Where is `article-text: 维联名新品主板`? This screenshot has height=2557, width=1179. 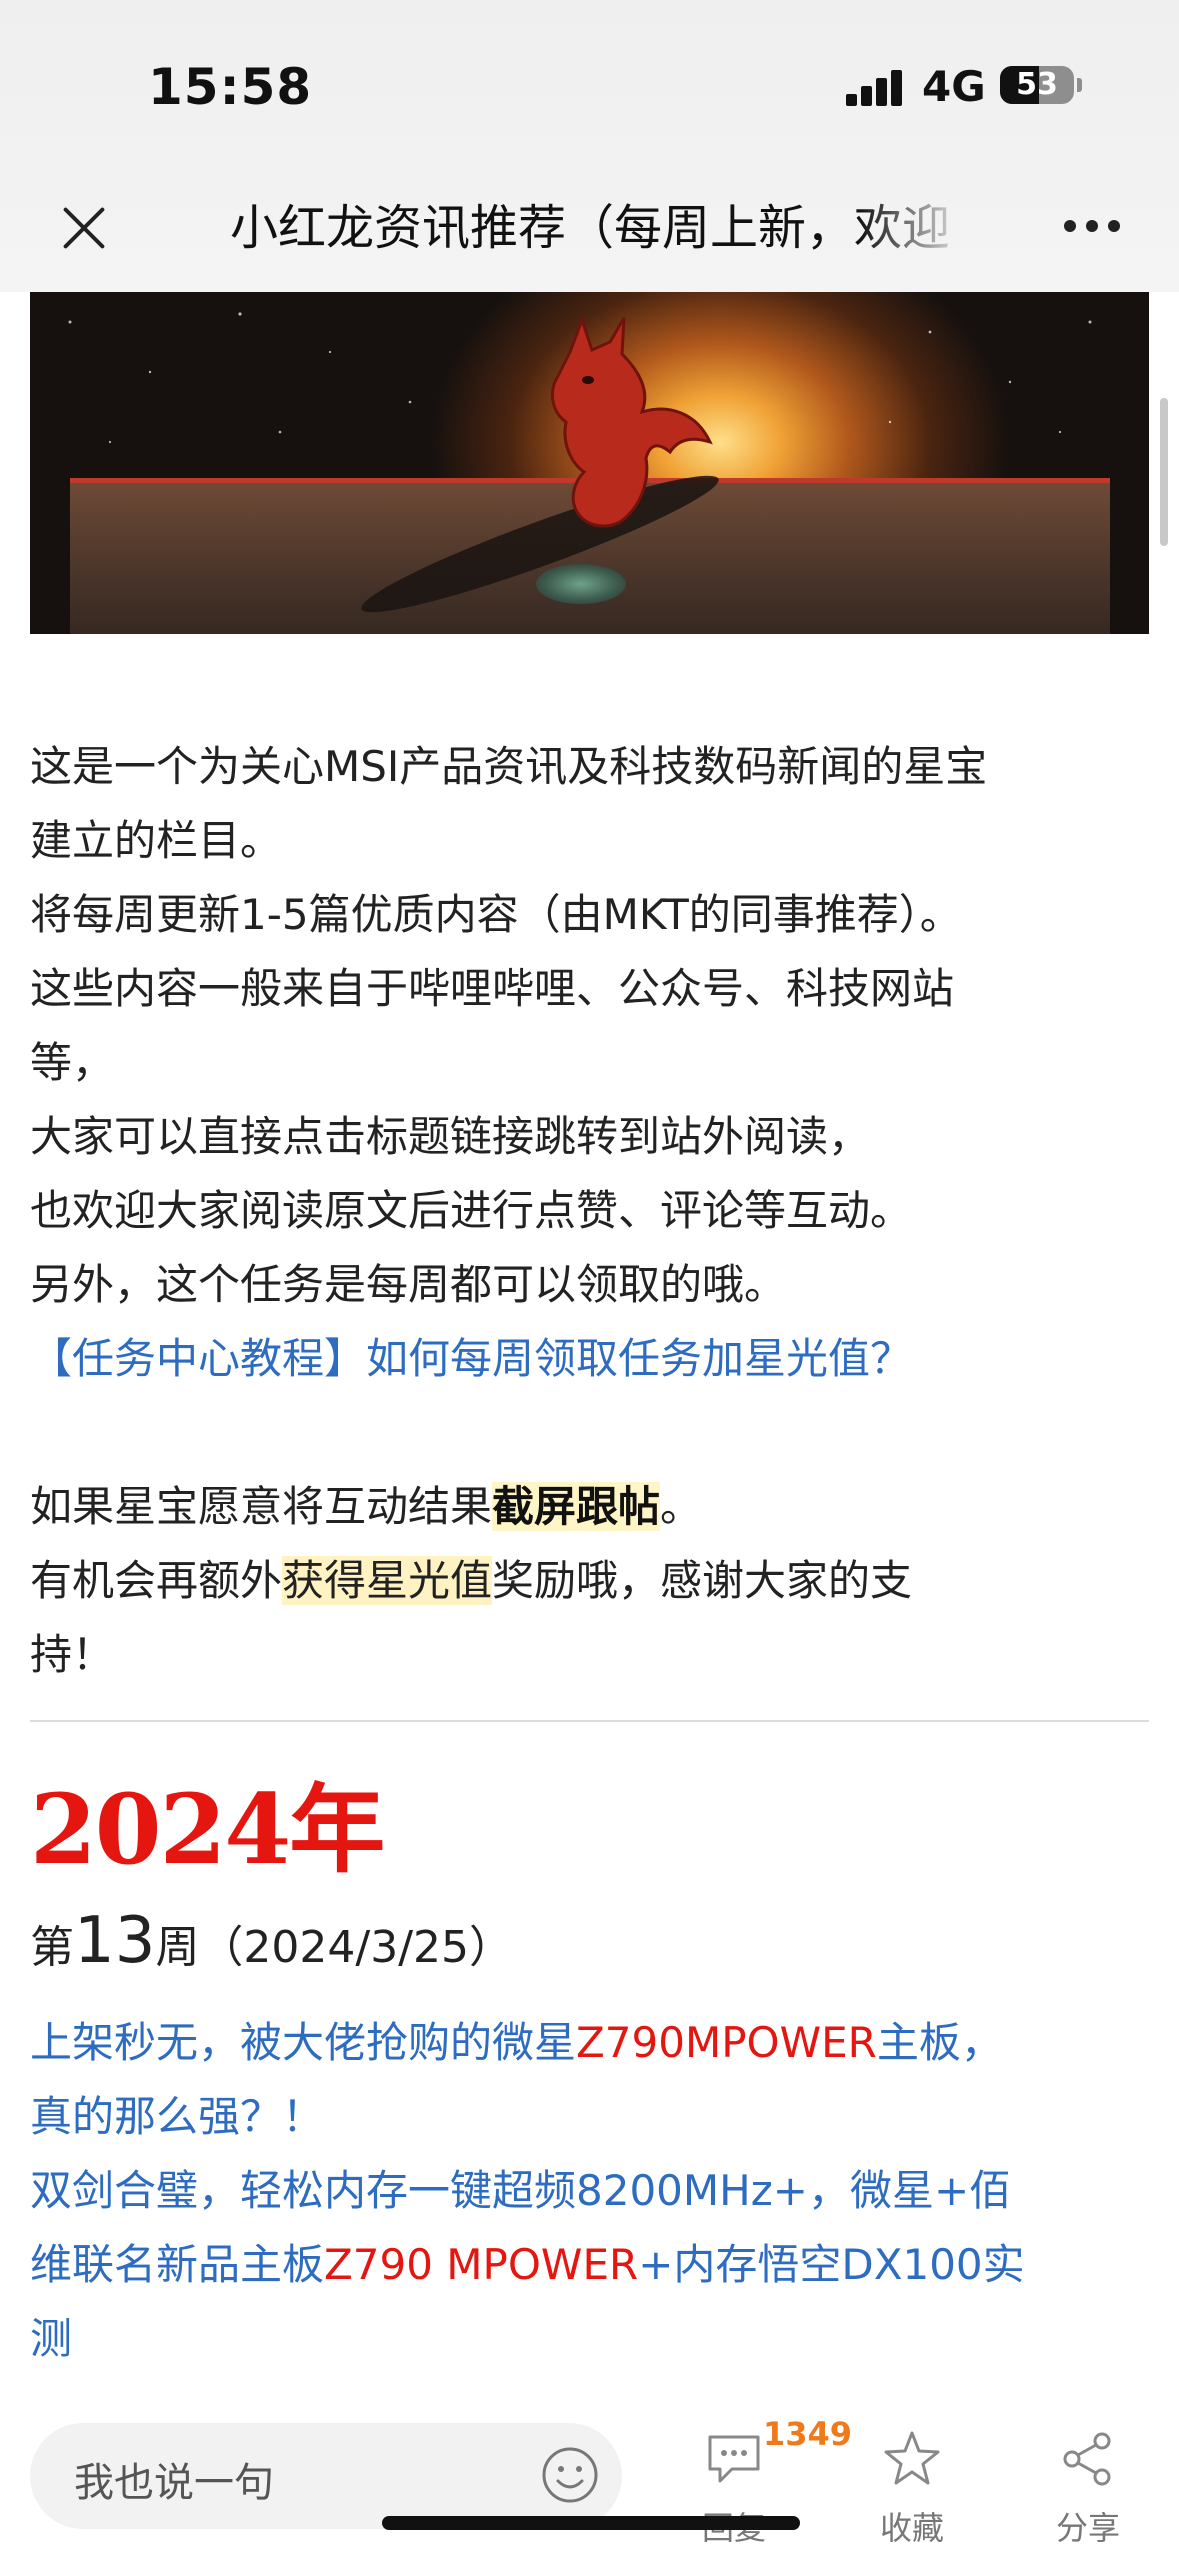 article-text: 维联名新品主板 is located at coordinates (177, 2264).